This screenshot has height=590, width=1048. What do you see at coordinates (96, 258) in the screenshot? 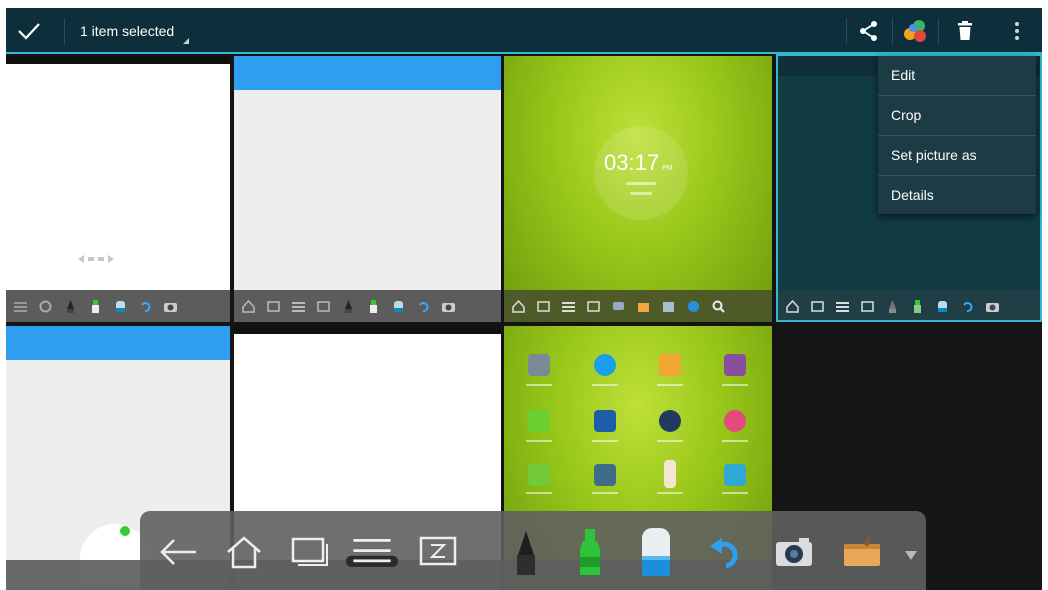
I see `arrows-icon` at bounding box center [96, 258].